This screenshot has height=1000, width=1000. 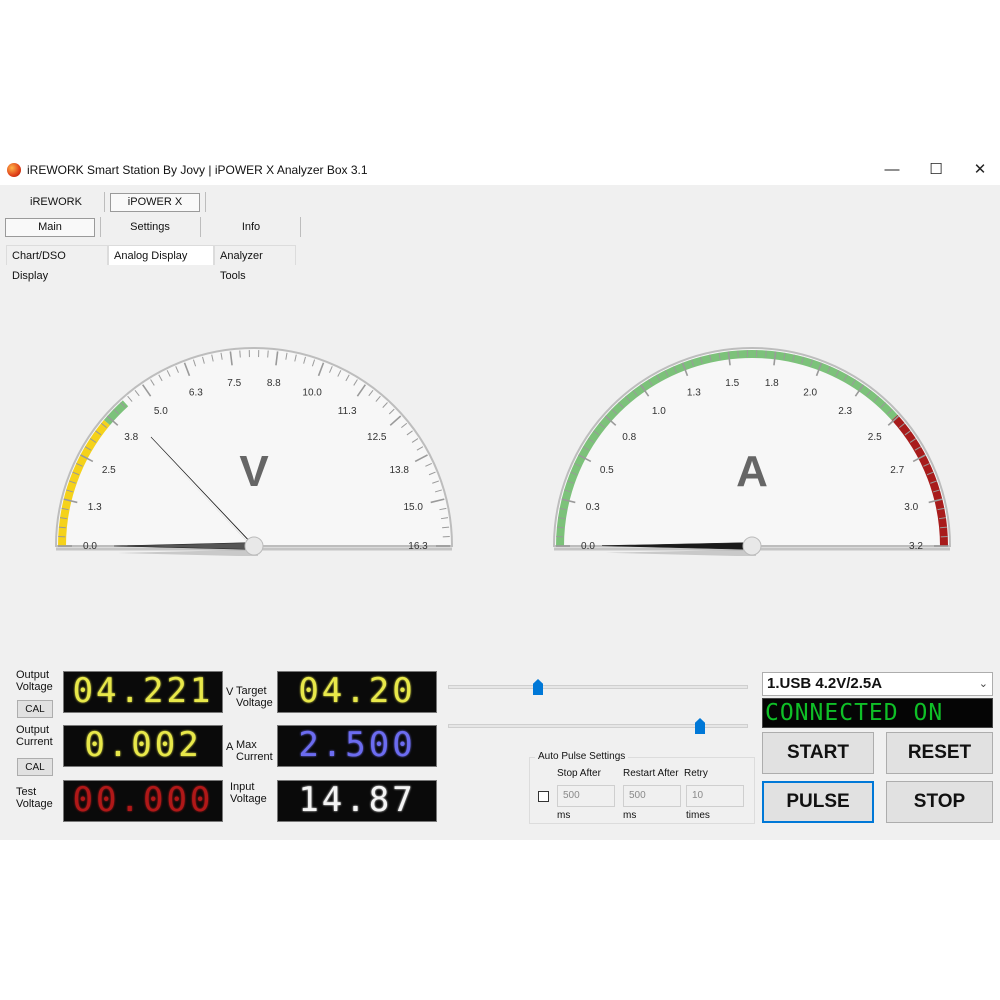 I want to click on gauge-tick-label: 16.3, so click(x=418, y=546).